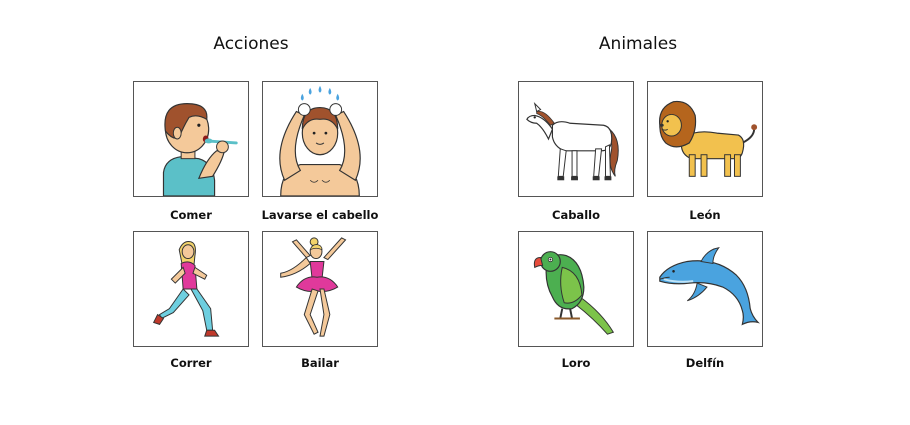  I want to click on card-correr, so click(191, 289).